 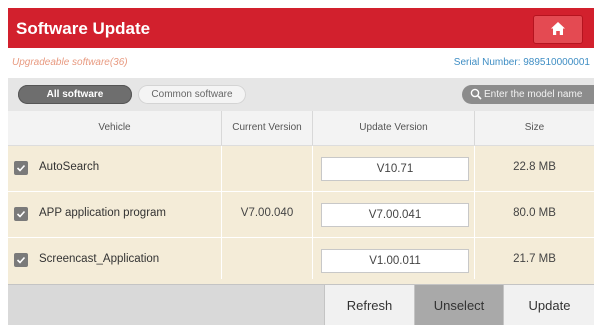 I want to click on vehicle-name: AutoSearch, so click(x=69, y=167).